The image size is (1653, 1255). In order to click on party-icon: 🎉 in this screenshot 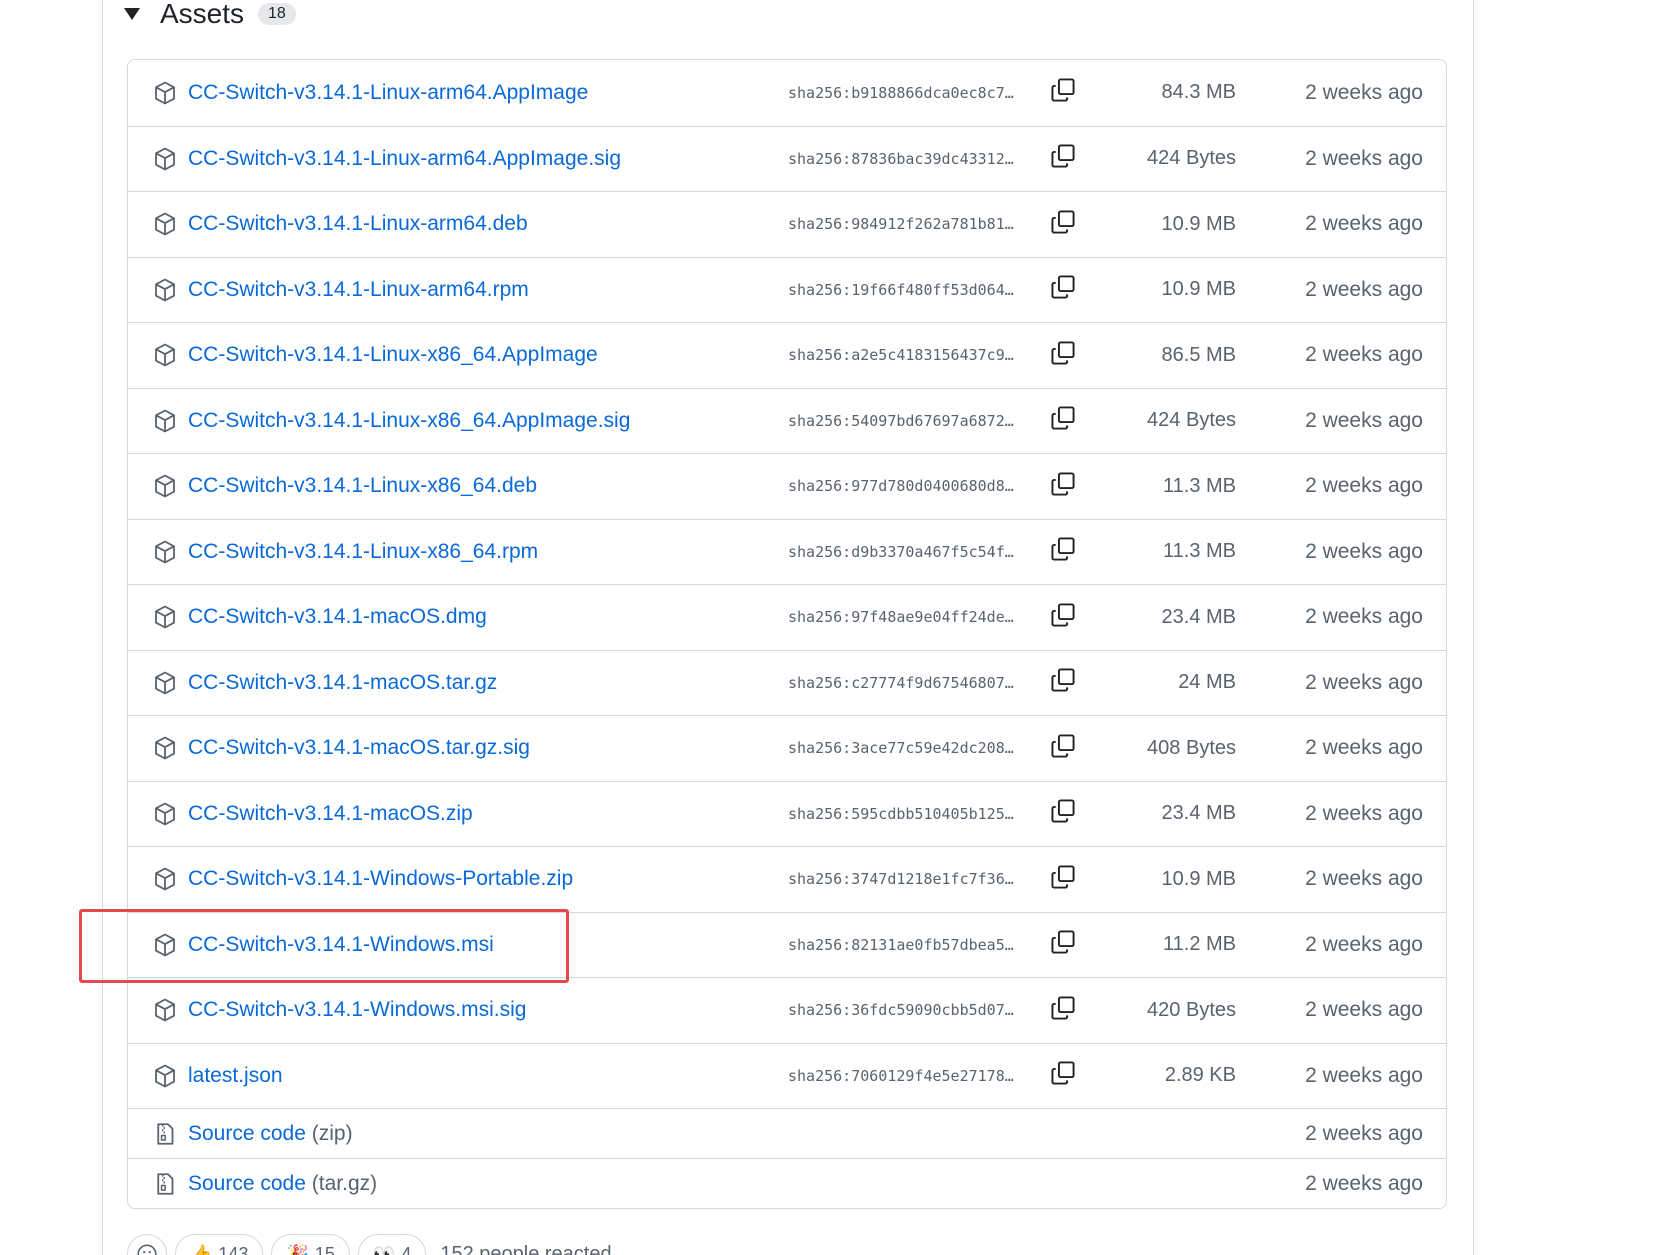, I will do `click(297, 1249)`.